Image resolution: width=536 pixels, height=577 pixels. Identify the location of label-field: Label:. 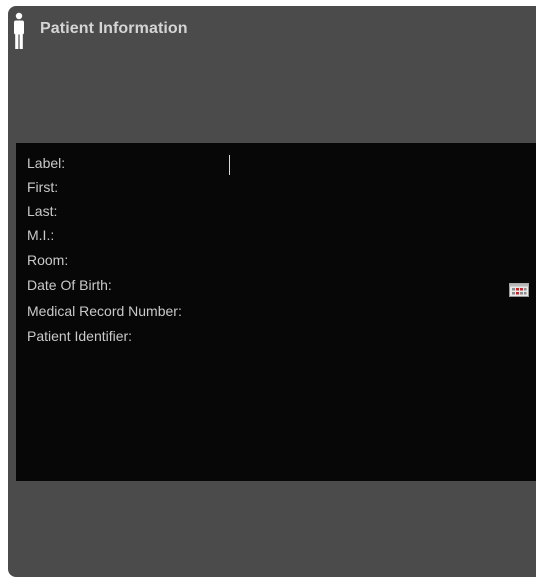
(277, 165).